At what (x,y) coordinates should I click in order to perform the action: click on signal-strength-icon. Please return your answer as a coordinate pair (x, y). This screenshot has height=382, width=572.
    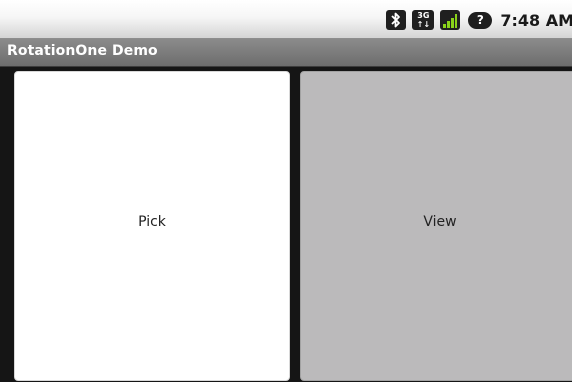
    Looking at the image, I should click on (450, 20).